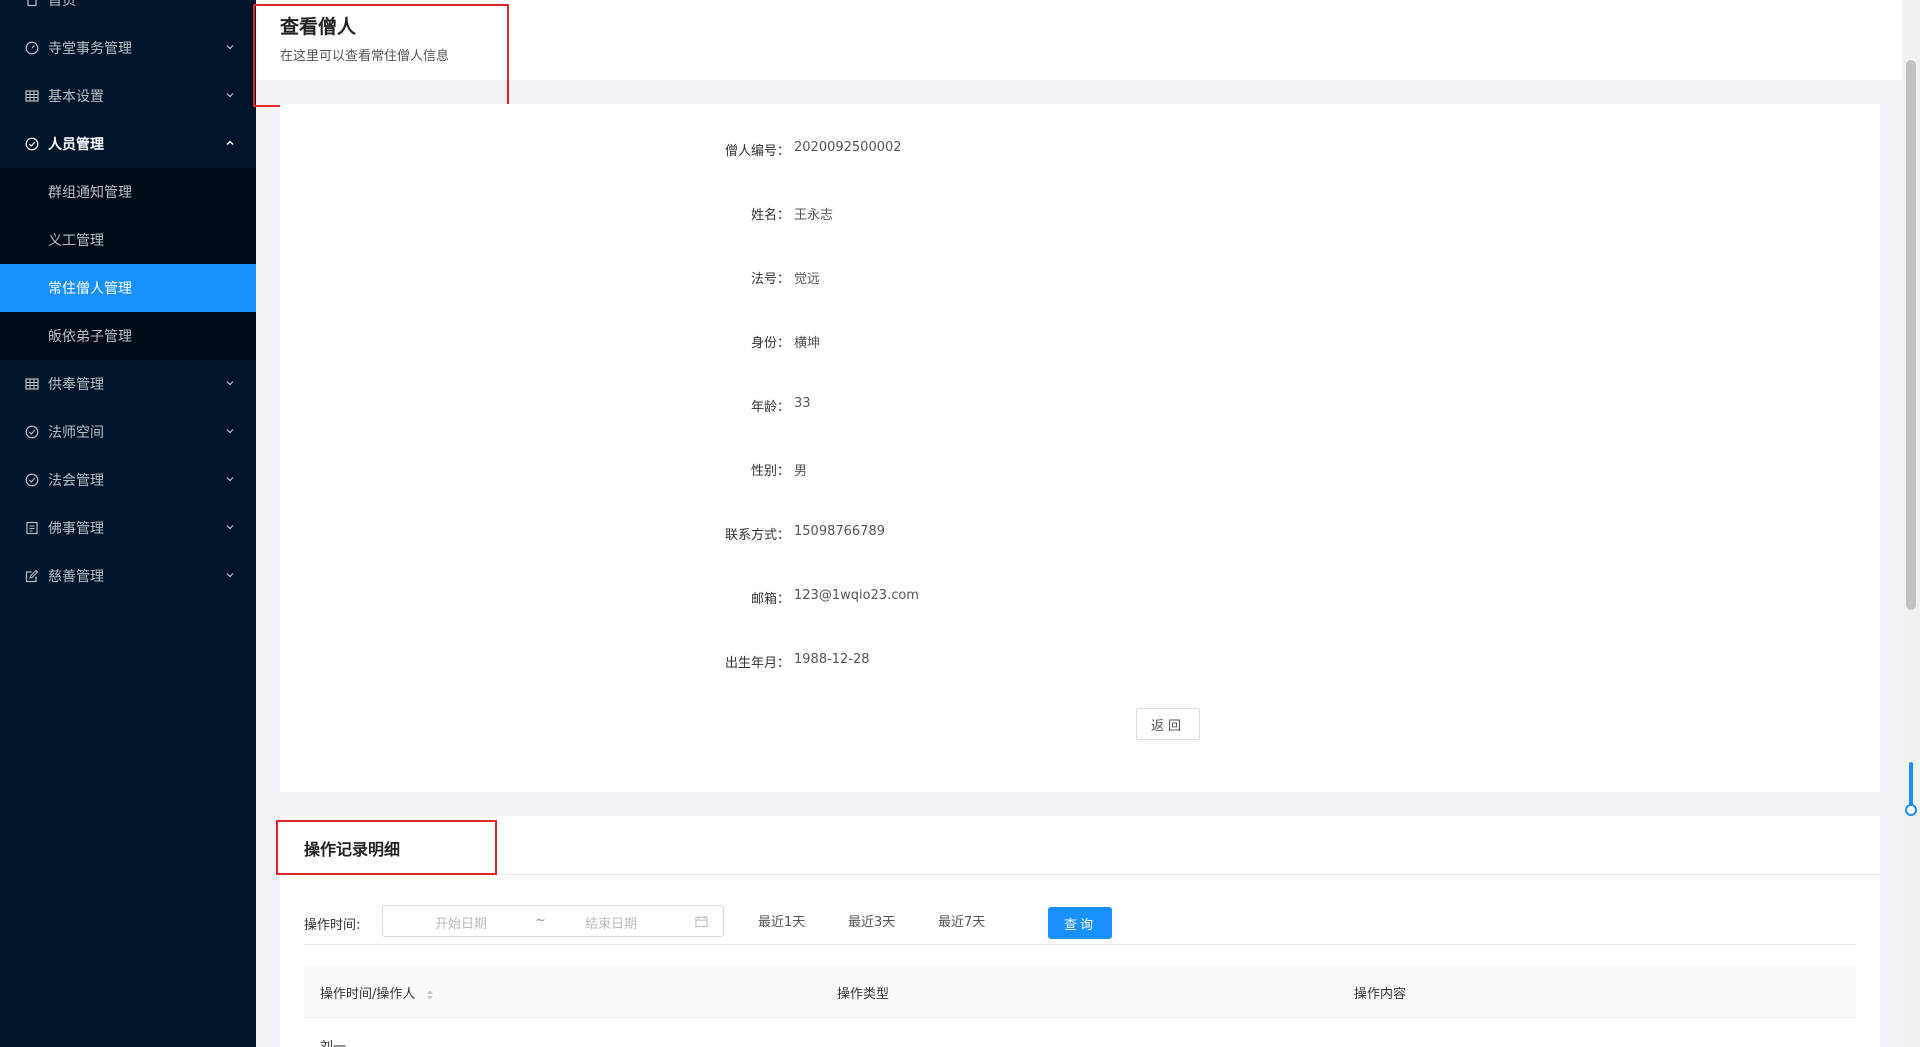 The image size is (1920, 1047). I want to click on detail-value: 王永志, so click(814, 215).